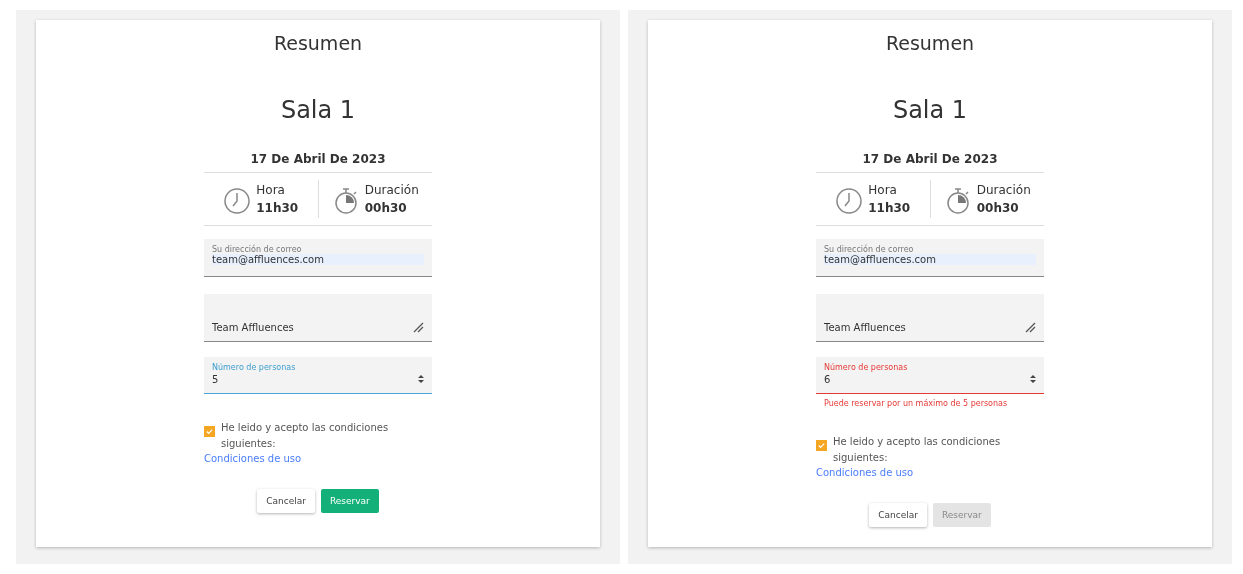  What do you see at coordinates (318, 375) in the screenshot?
I see `persons-field: Número de personas 5` at bounding box center [318, 375].